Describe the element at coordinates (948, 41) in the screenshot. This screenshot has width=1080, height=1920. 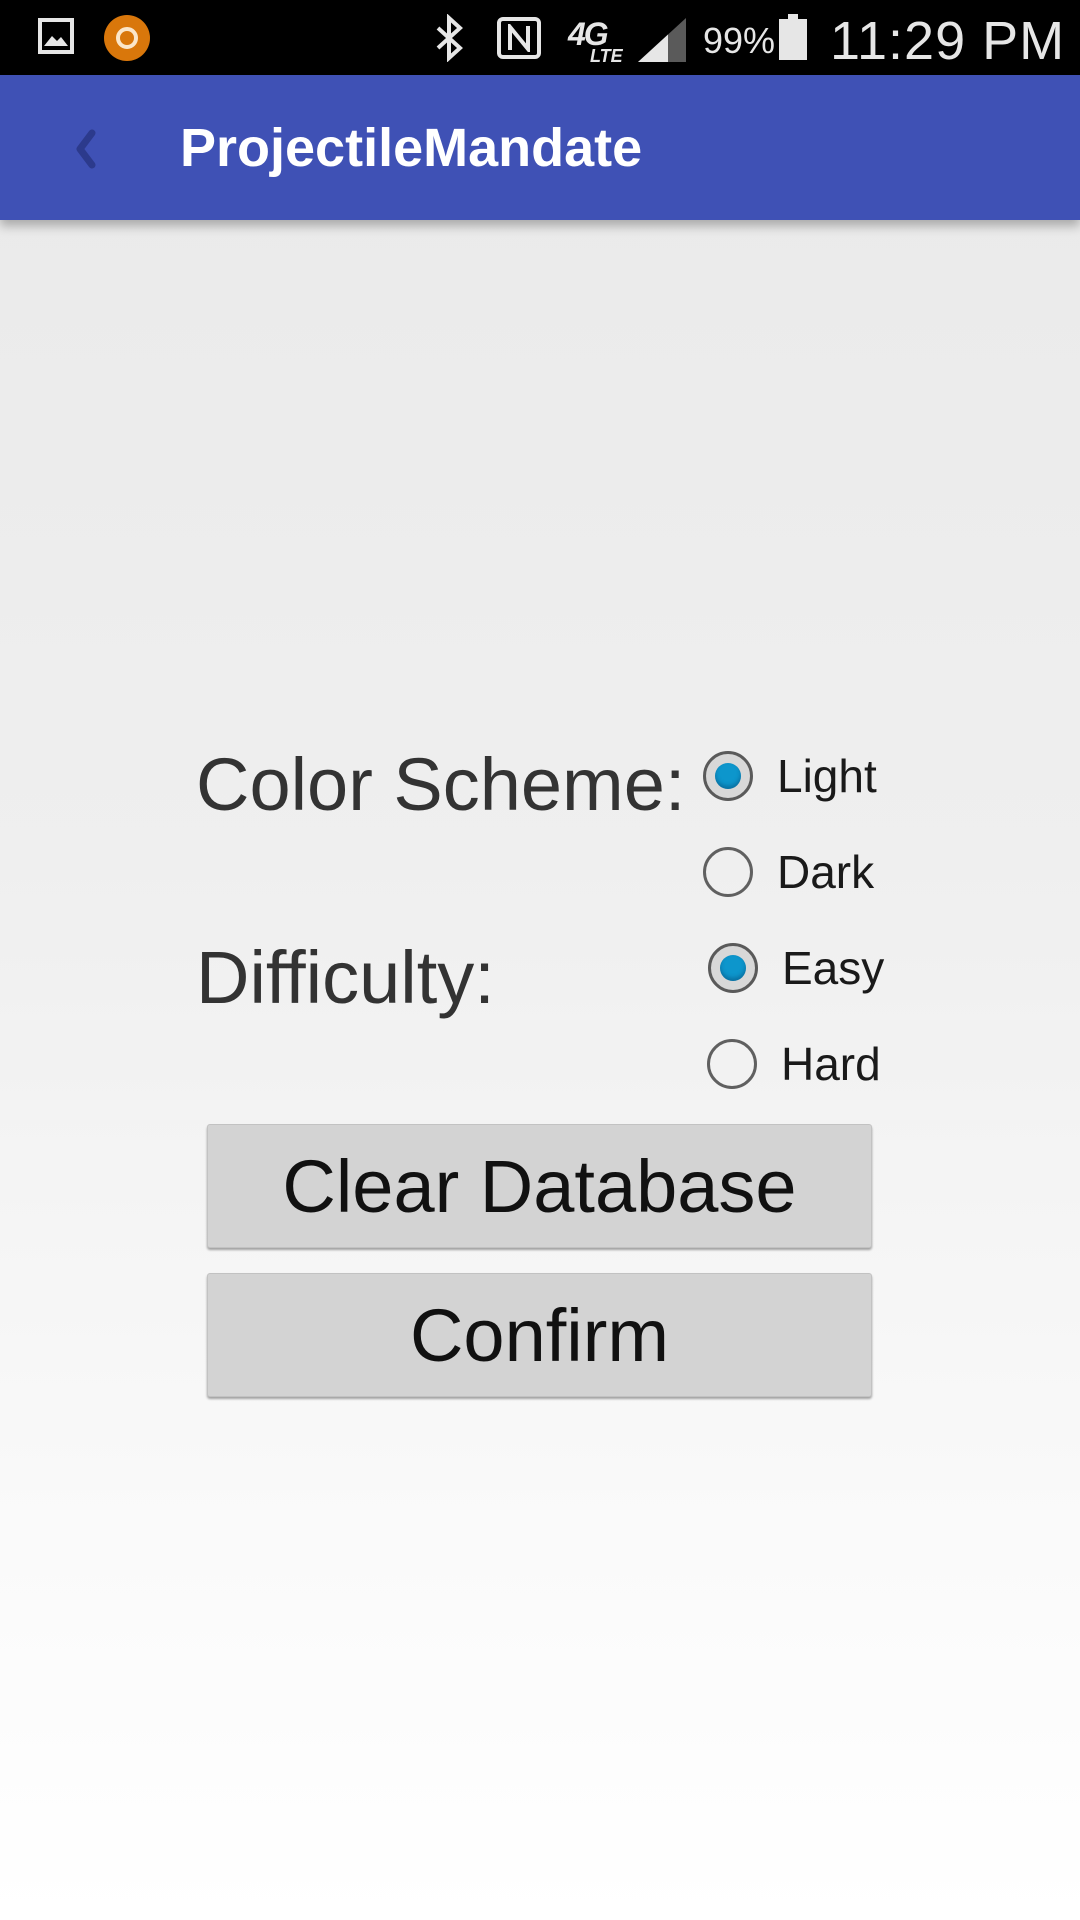
I see `status-clock: 11:29 PM` at that location.